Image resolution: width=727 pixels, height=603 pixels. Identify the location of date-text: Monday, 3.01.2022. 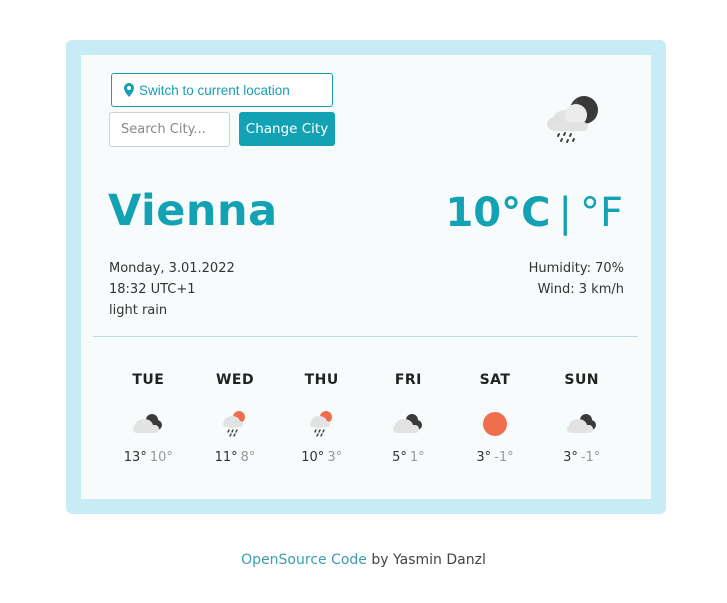
(172, 268).